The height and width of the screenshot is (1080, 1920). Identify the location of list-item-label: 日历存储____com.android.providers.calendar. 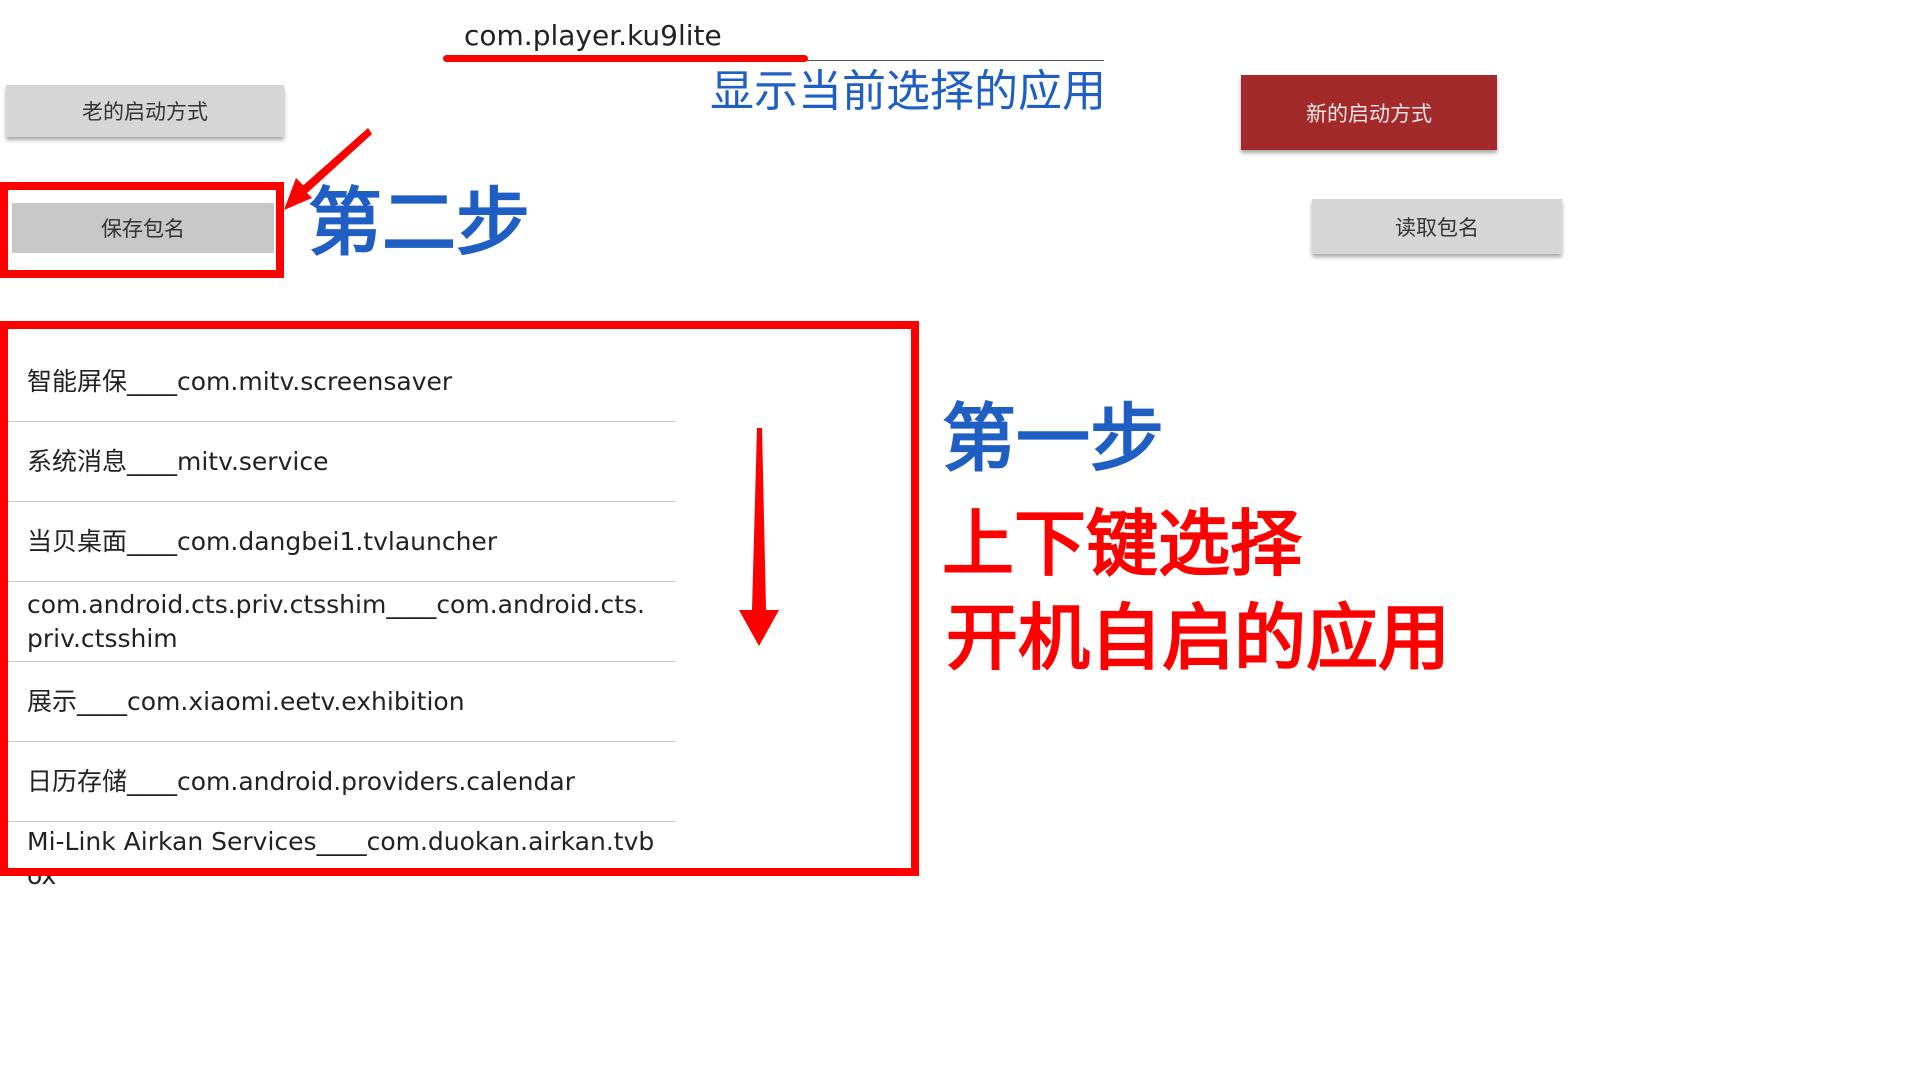
(301, 781).